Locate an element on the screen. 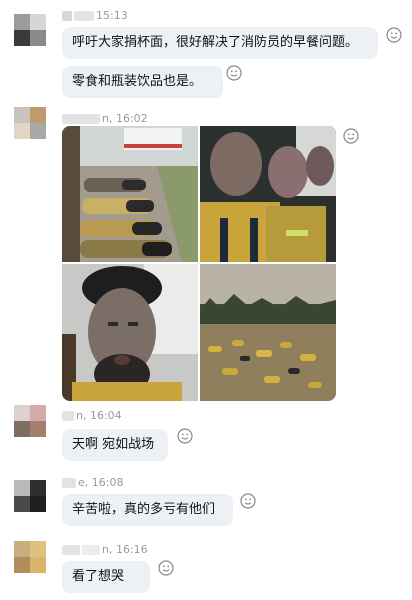 The image size is (412, 600). message-meta: 15:13 is located at coordinates (95, 16).